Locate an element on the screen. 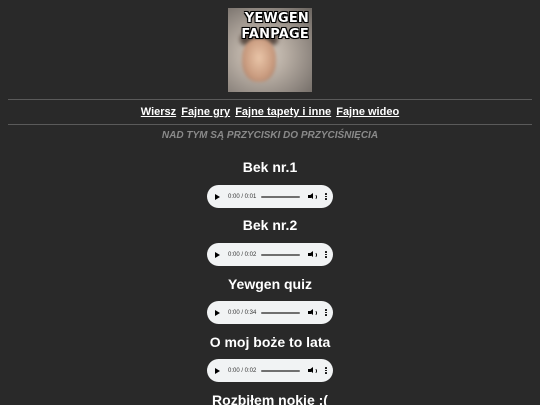  divider-top is located at coordinates (270, 99).